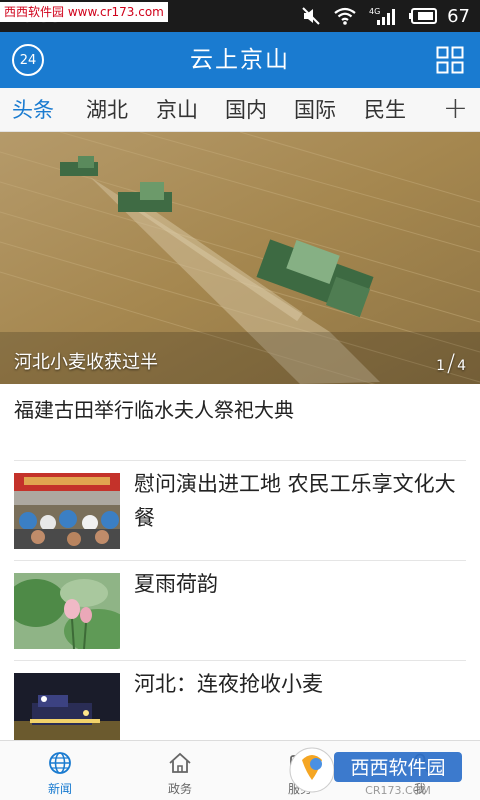 Image resolution: width=480 pixels, height=800 pixels. I want to click on watermark-logo-name: 西西软件园, so click(397, 768).